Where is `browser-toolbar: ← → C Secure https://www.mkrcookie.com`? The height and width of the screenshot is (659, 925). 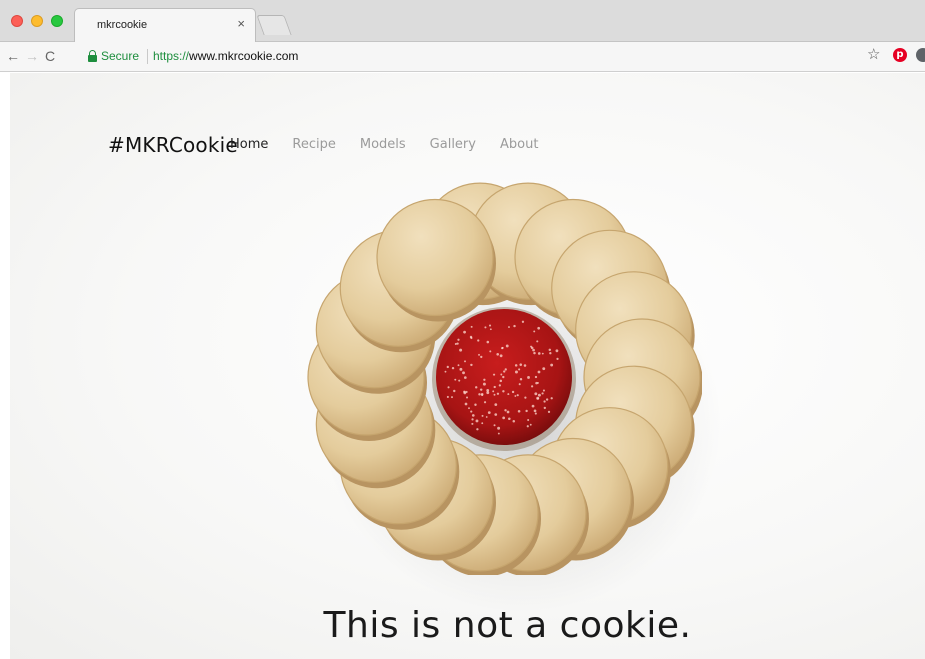
browser-toolbar: ← → C Secure https://www.mkrcookie.com is located at coordinates (462, 57).